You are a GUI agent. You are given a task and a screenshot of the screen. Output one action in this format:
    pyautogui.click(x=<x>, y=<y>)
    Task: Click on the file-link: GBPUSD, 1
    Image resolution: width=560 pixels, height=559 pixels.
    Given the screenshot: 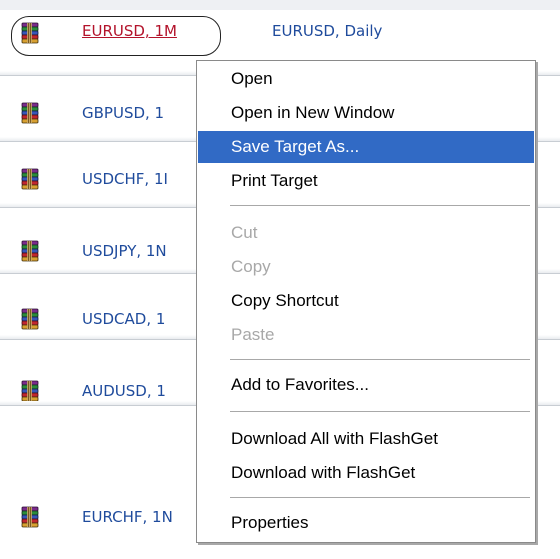 What is the action you would take?
    pyautogui.click(x=123, y=113)
    